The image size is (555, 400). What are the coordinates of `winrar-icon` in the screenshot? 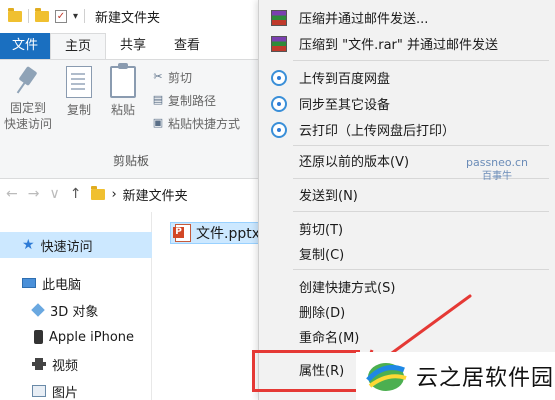 It's located at (279, 18).